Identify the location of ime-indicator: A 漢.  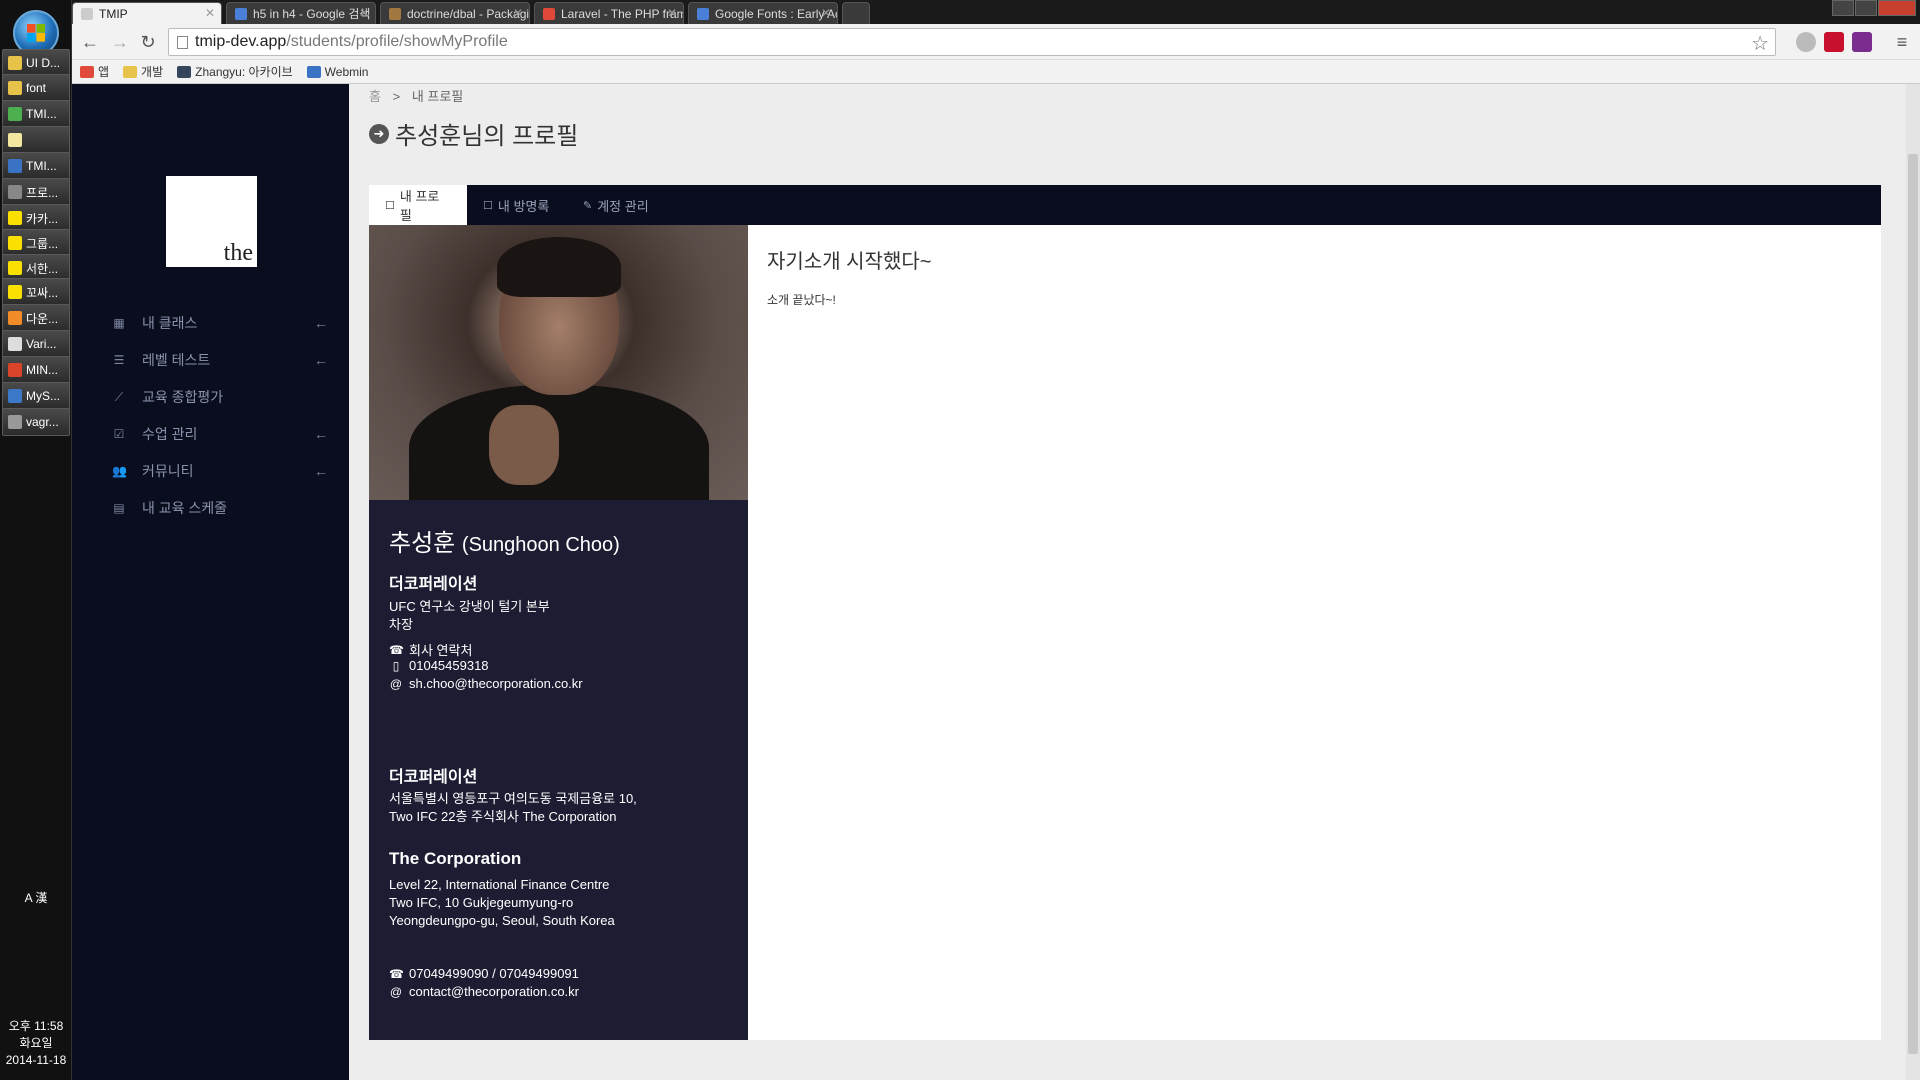
(36, 898).